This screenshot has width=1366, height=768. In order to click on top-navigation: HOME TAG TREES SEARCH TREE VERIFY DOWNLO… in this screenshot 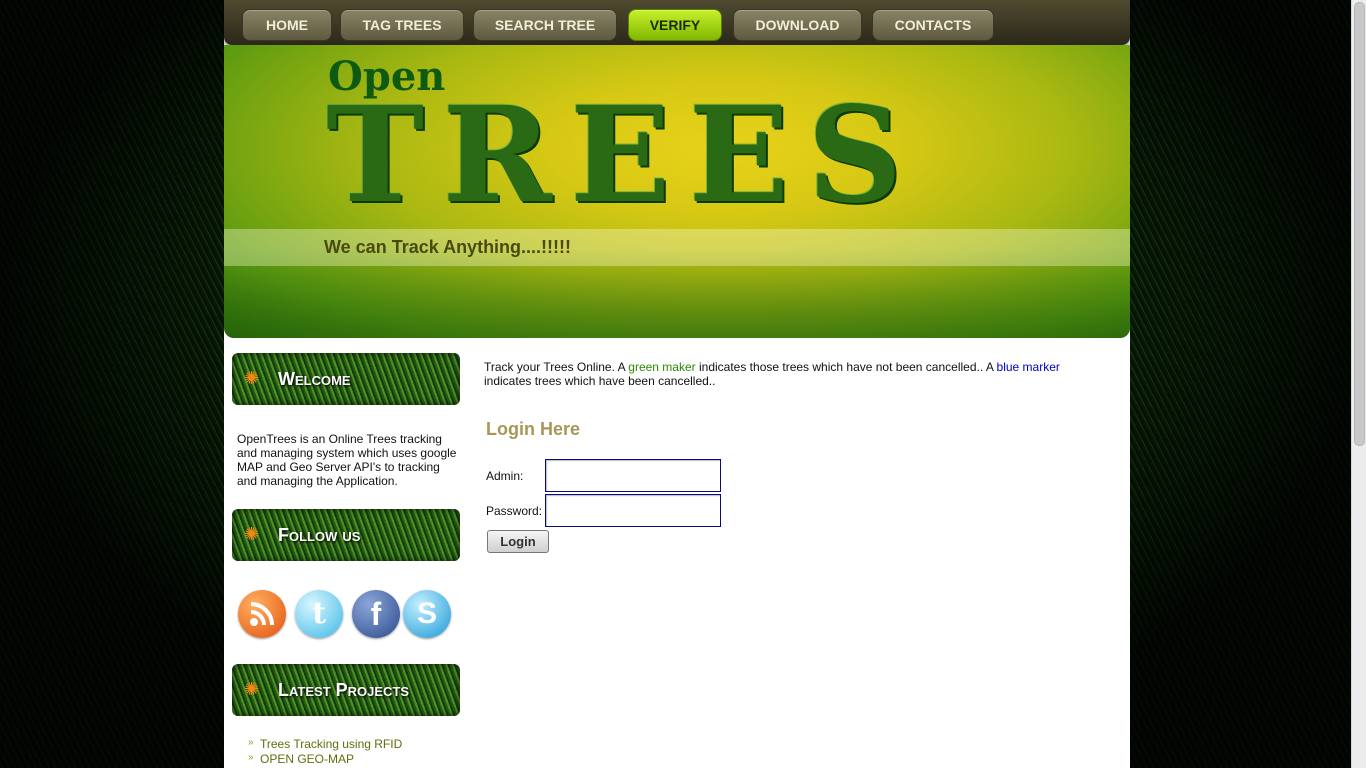, I will do `click(677, 22)`.